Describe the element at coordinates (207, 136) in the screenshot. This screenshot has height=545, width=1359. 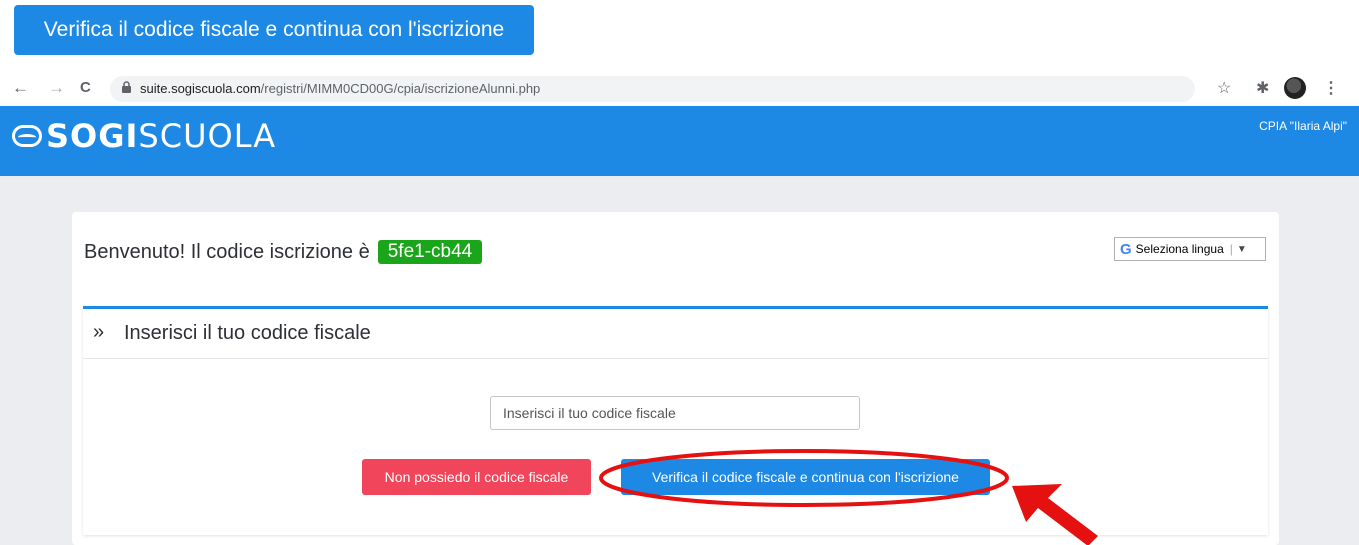
I see `logo-text-light: SCUOLA` at that location.